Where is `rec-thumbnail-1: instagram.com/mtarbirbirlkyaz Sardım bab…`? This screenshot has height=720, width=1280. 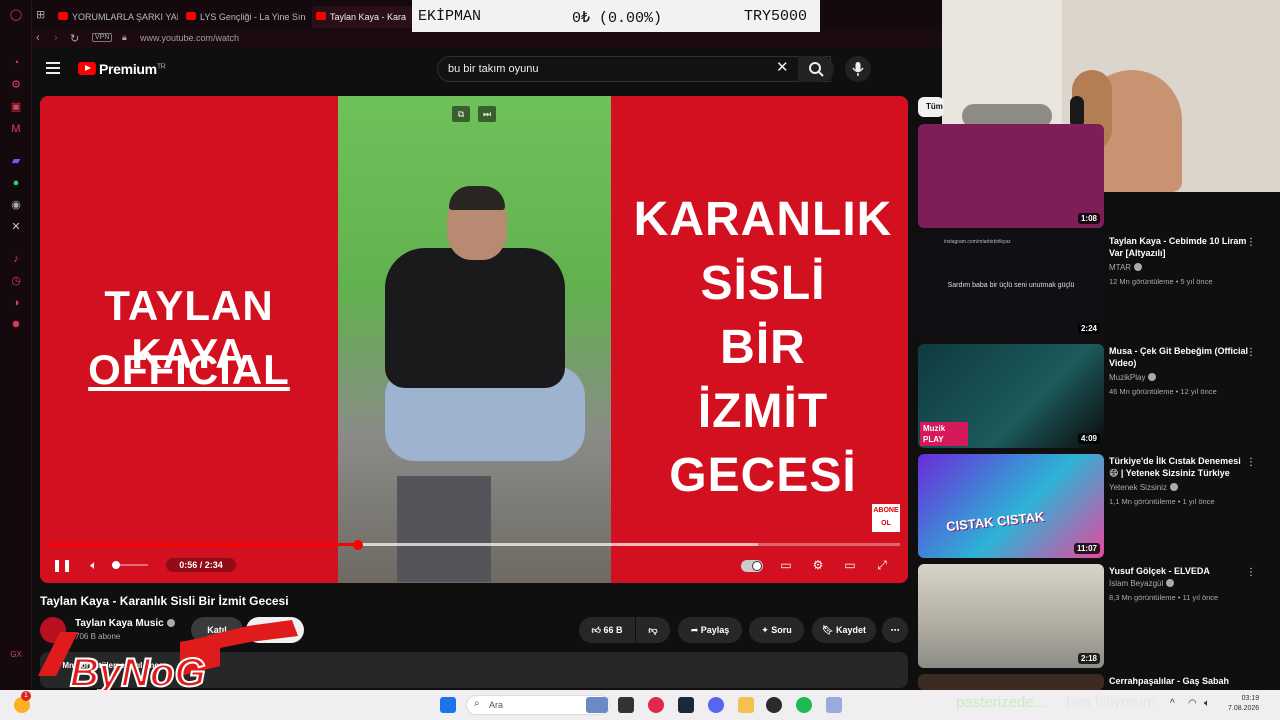 rec-thumbnail-1: instagram.com/mtarbirbirlkyaz Sardım bab… is located at coordinates (1011, 286).